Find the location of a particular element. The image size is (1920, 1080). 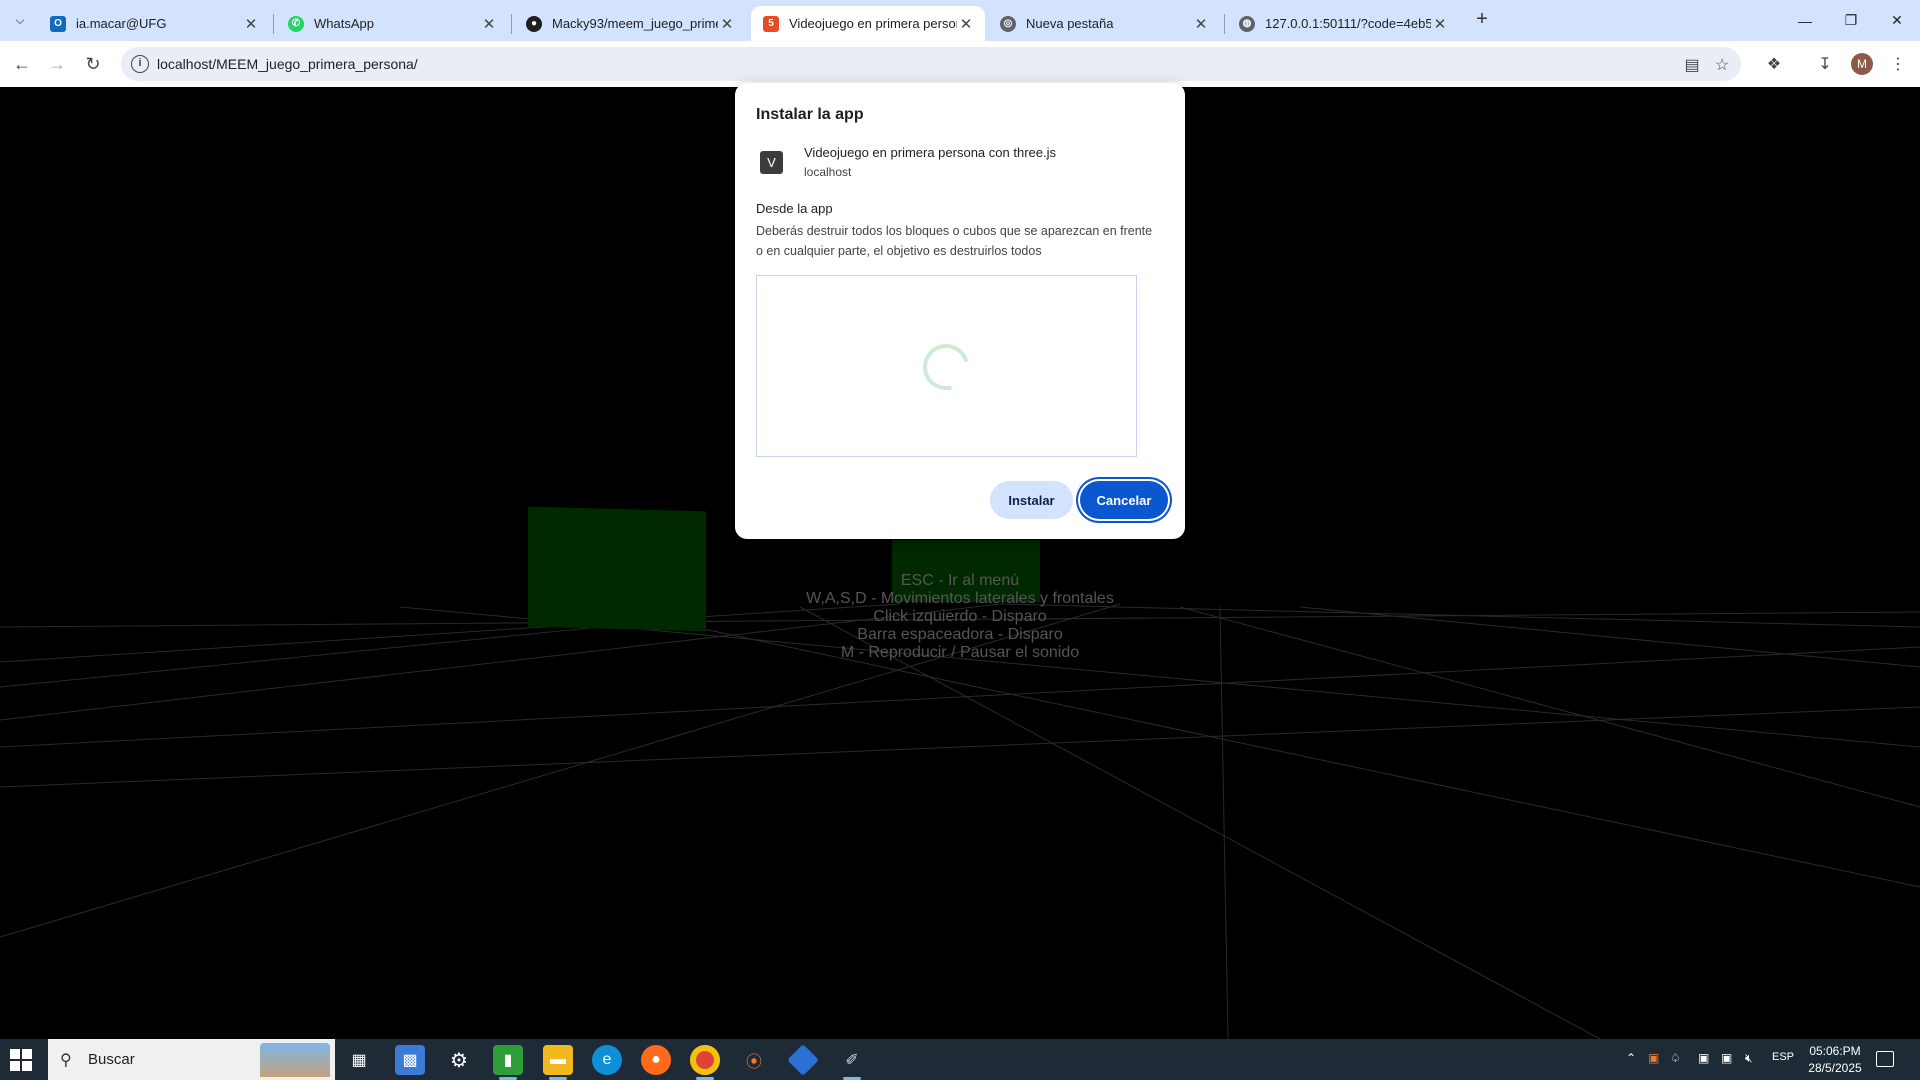

menu-kebab-icon: ⋮ is located at coordinates (1898, 64).